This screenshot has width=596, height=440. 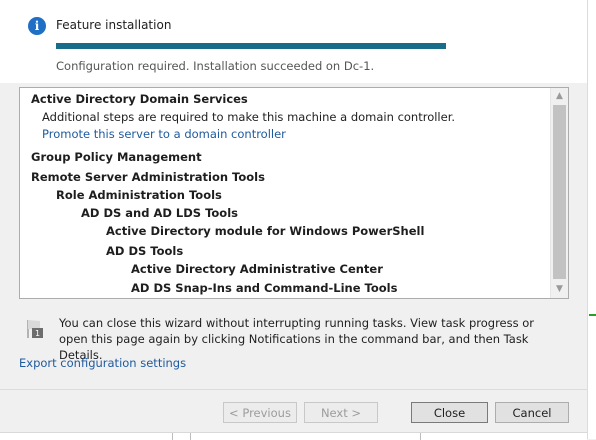 I want to click on next-button: Next >, so click(x=341, y=412).